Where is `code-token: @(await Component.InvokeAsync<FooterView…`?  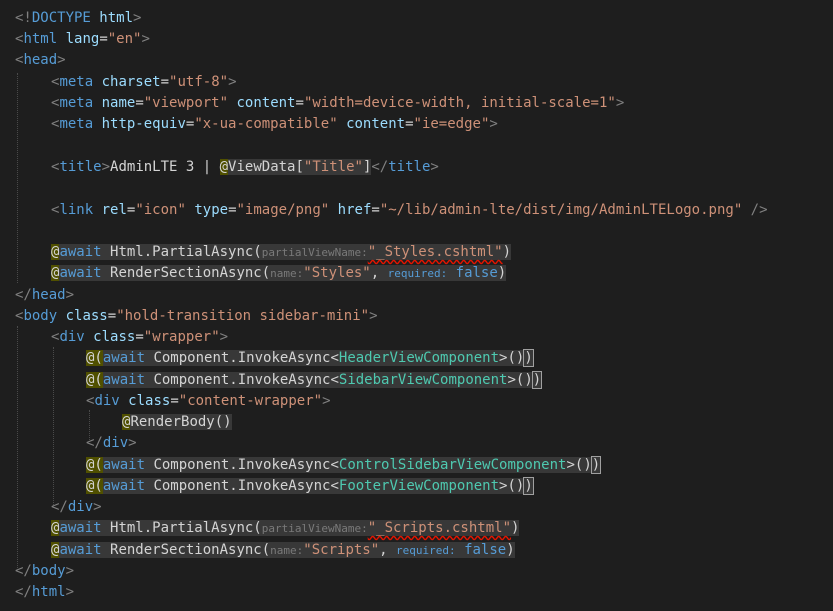 code-token: @(await Component.InvokeAsync<FooterView… is located at coordinates (310, 486).